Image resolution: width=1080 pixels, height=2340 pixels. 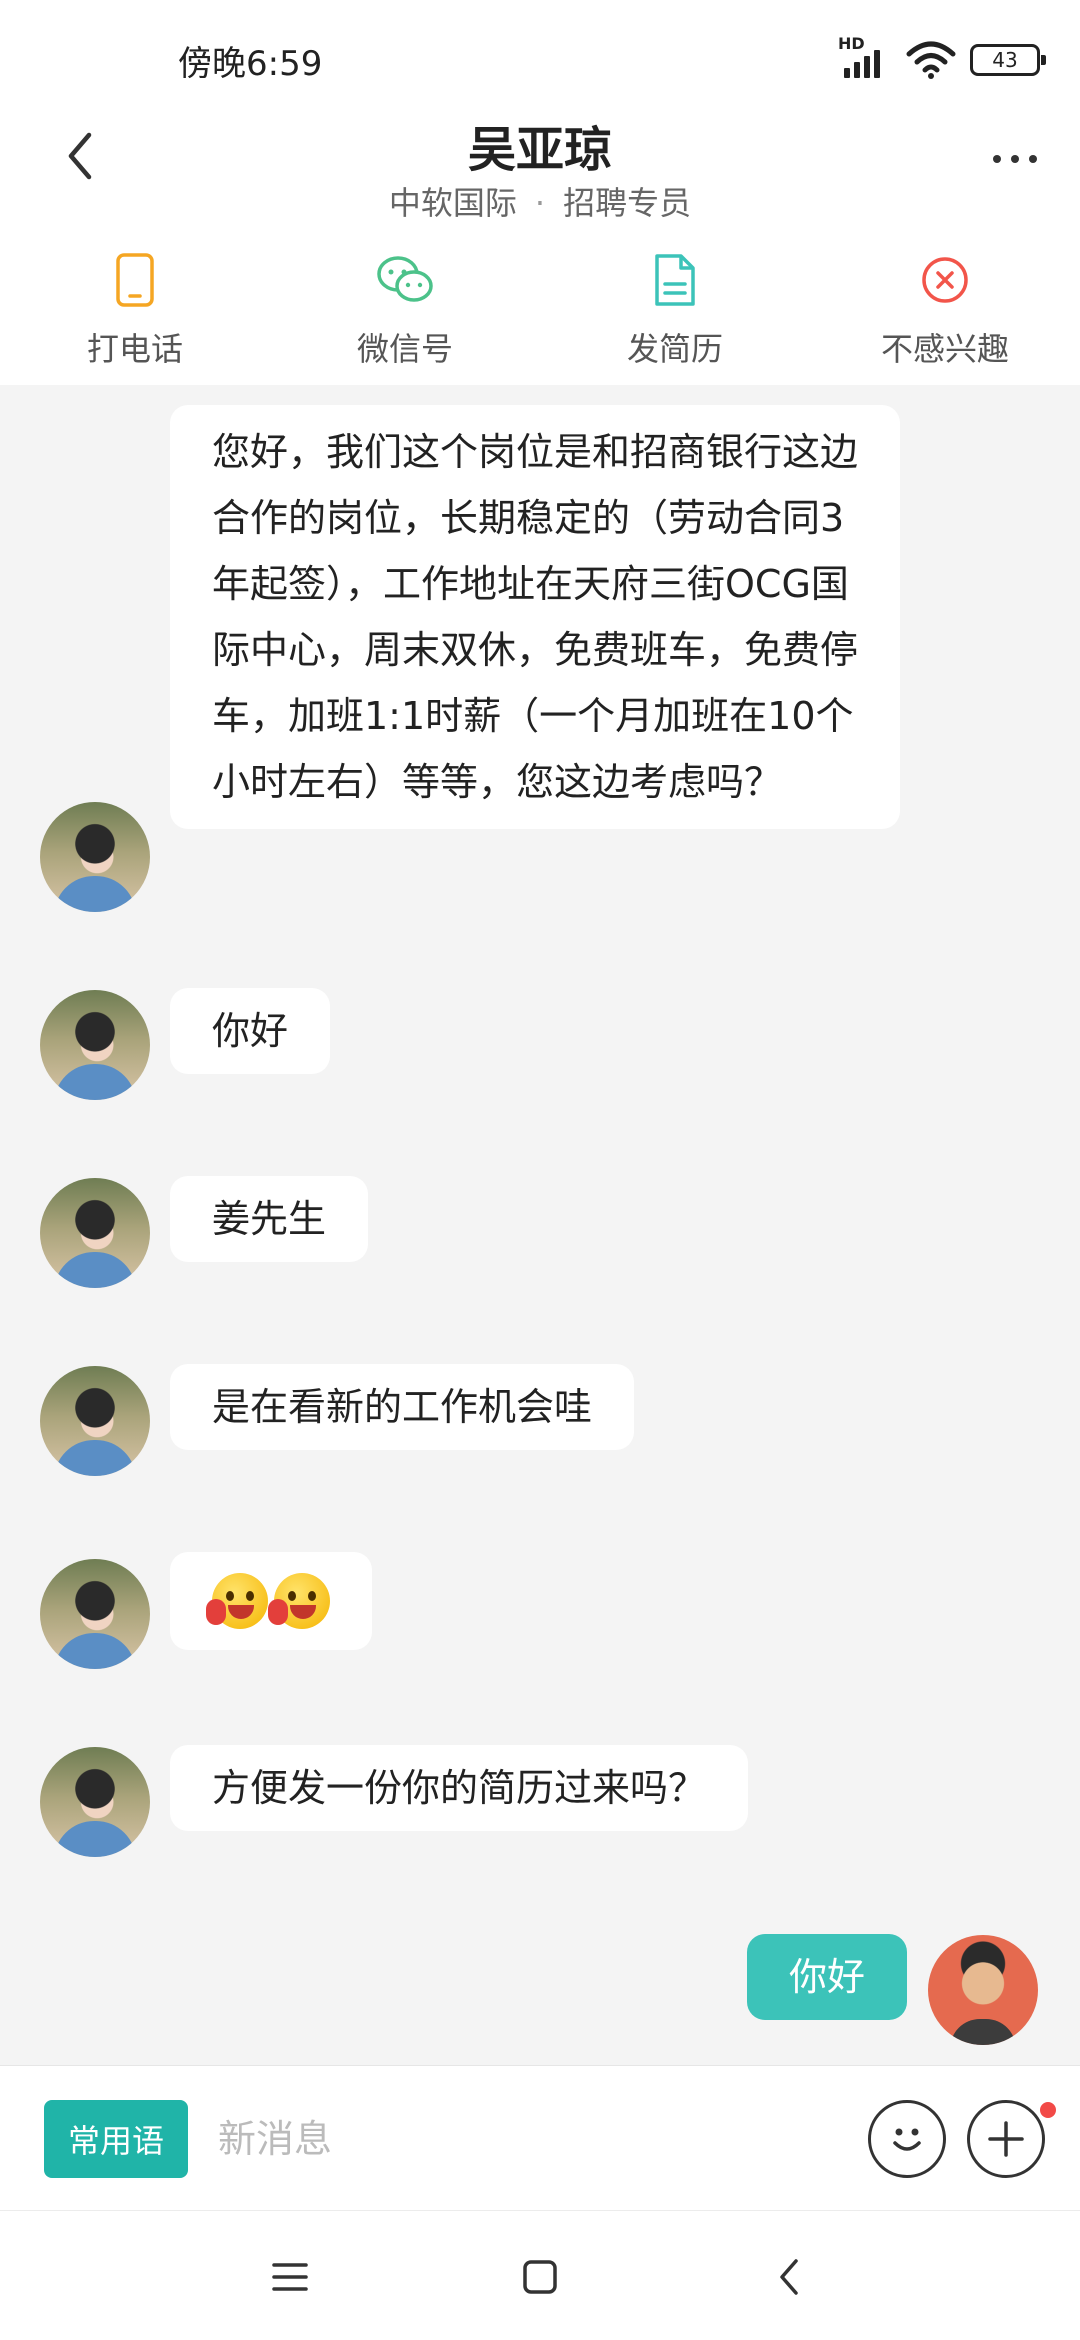 I want to click on wechat-label: 微信号, so click(x=404, y=349).